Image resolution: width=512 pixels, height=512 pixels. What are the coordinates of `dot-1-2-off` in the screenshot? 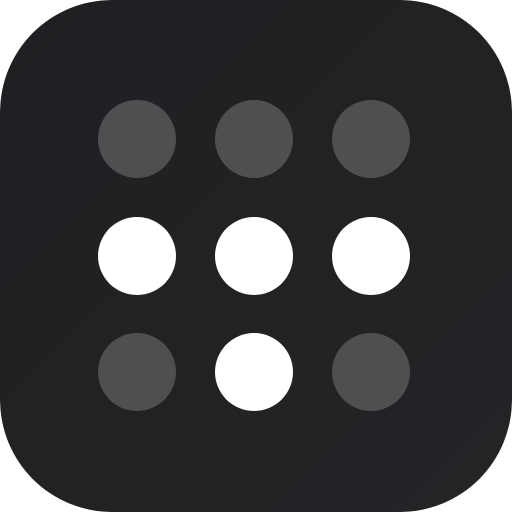 It's located at (254, 139).